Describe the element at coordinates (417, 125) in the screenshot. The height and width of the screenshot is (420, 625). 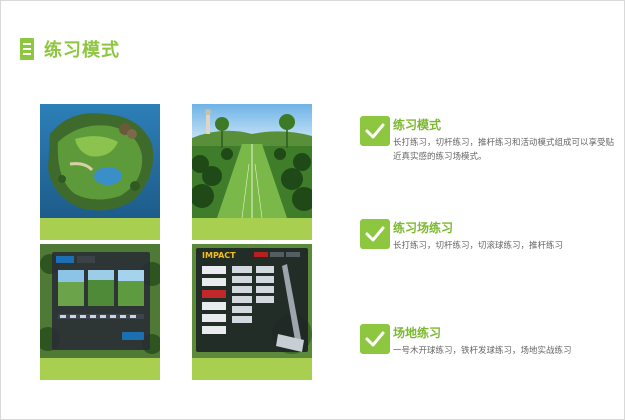
I see `feature-title: 练习模式` at that location.